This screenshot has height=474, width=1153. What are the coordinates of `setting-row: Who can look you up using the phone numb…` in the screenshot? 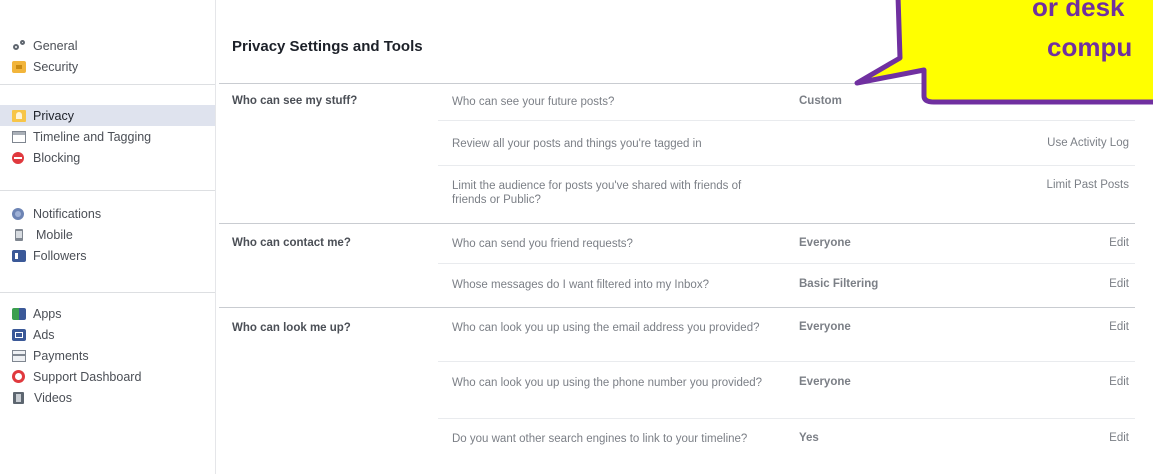 It's located at (786, 389).